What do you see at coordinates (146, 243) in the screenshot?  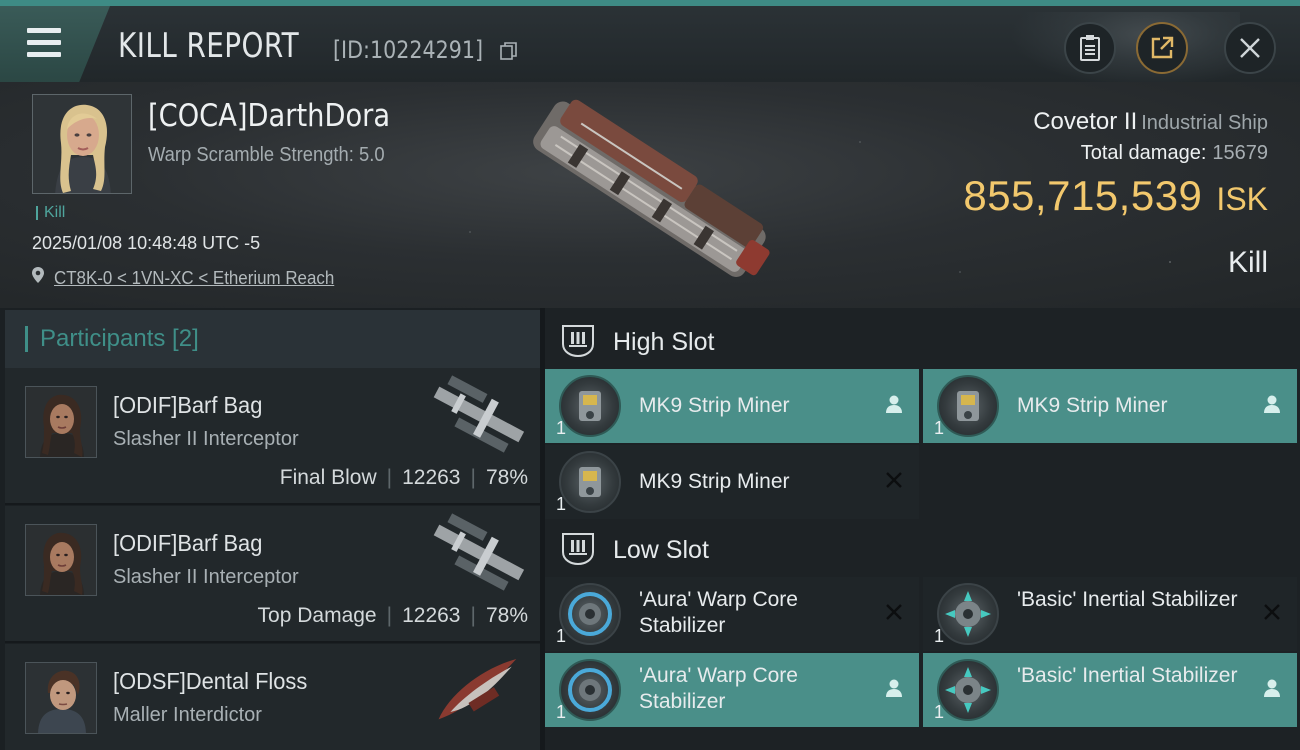 I see `kill-datetime: 2025/01/08 10:48:48 UTC -5` at bounding box center [146, 243].